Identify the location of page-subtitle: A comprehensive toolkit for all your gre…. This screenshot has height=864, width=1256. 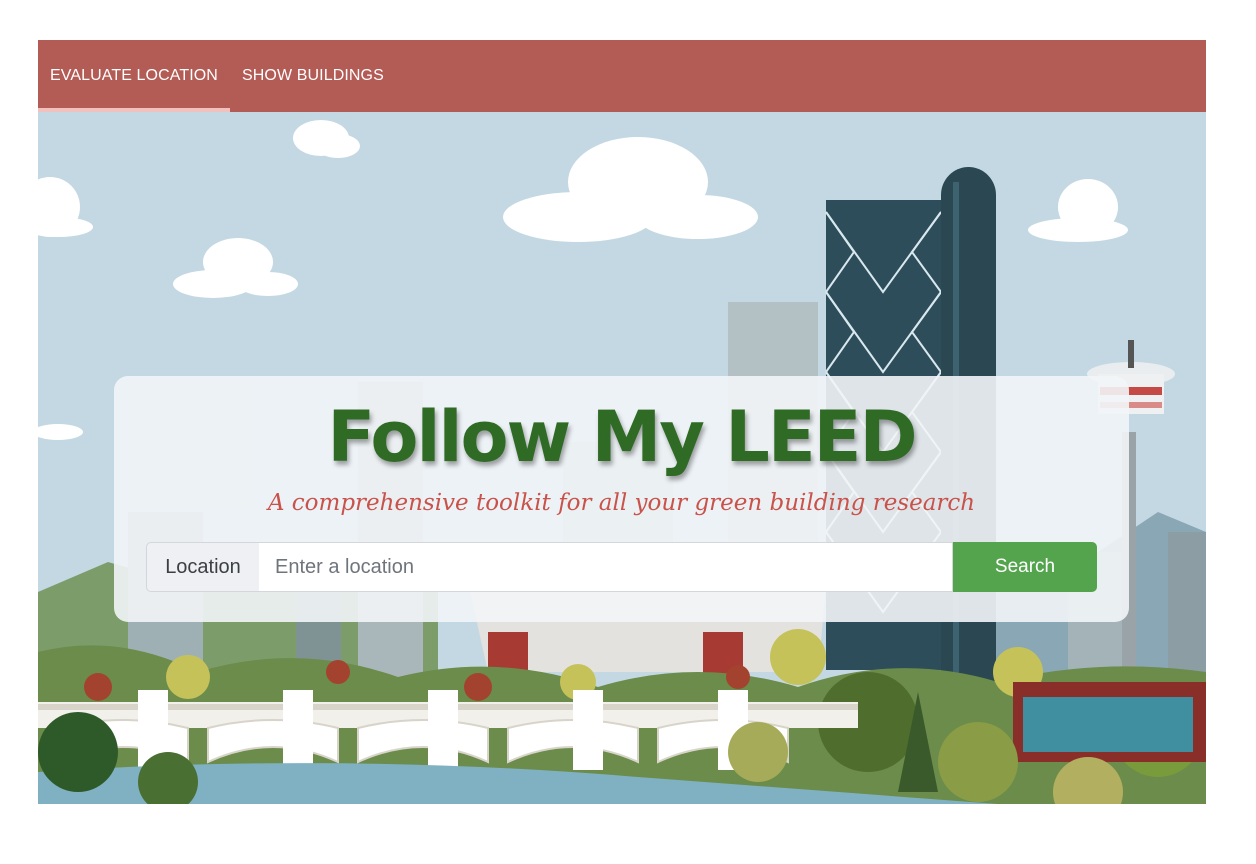
(621, 503).